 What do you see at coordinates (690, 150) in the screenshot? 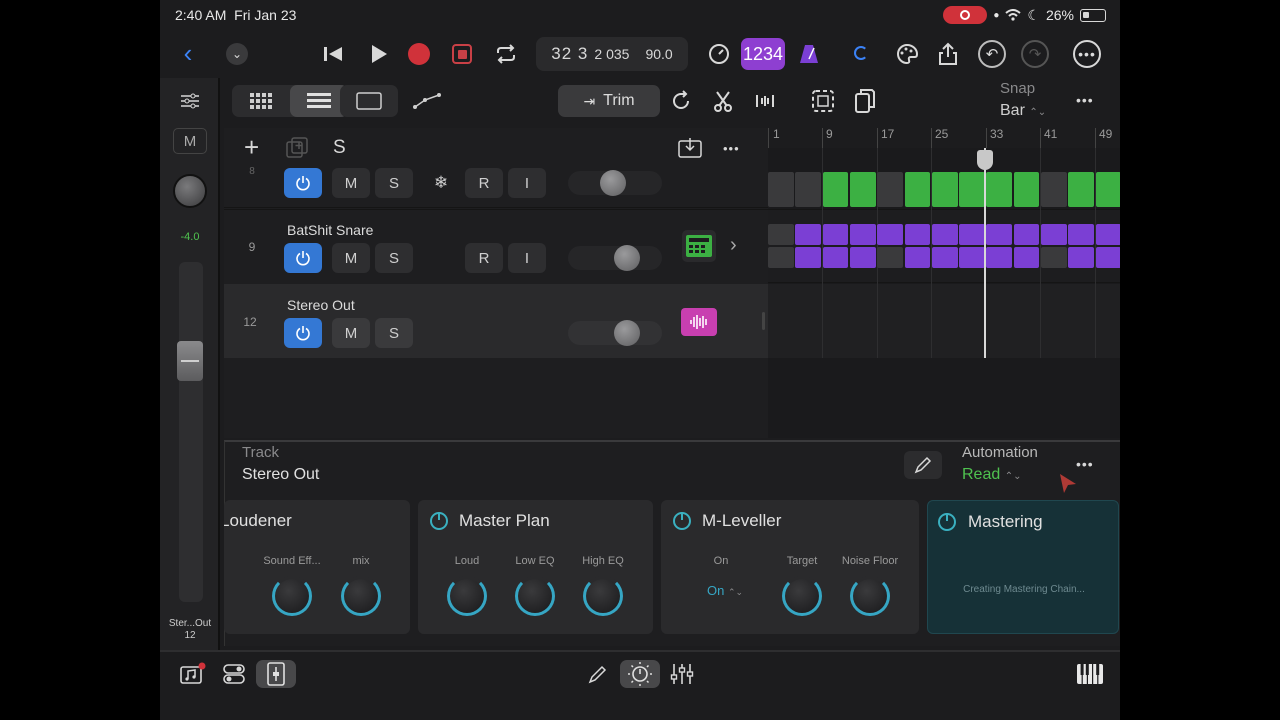
I see `import-button` at bounding box center [690, 150].